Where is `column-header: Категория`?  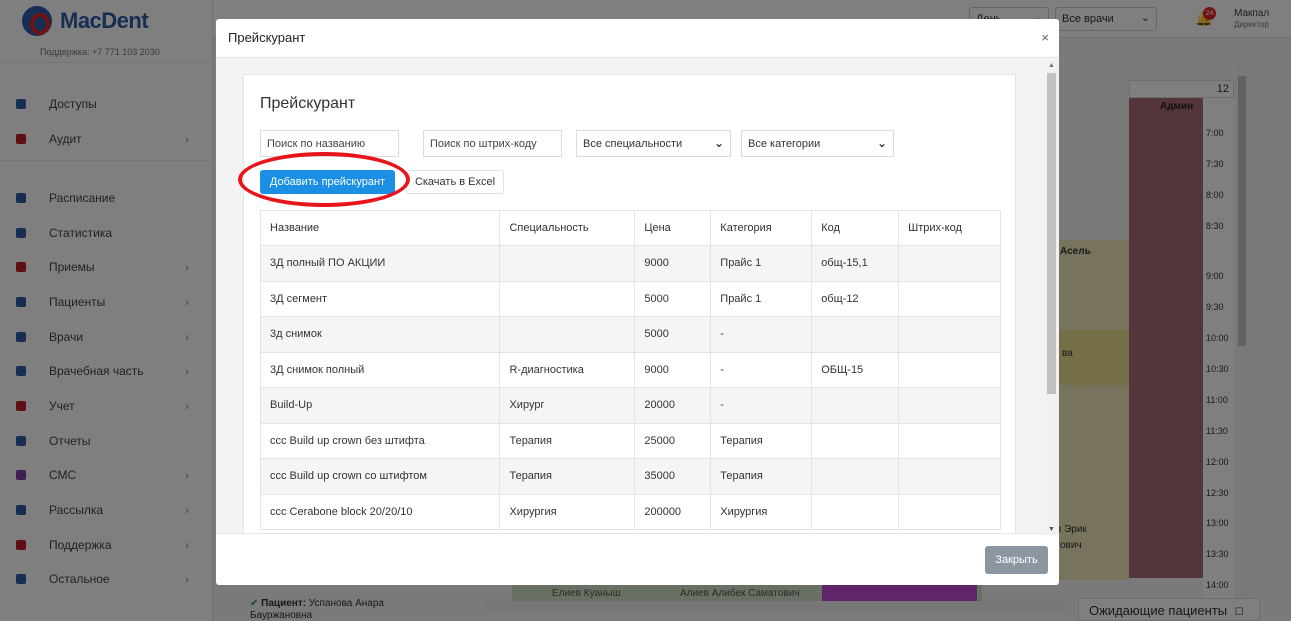 column-header: Категория is located at coordinates (761, 228).